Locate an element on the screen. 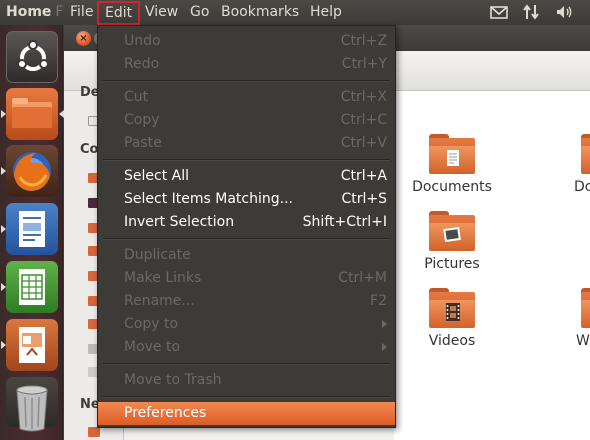 This screenshot has height=440, width=590. menu-edit: Edit is located at coordinates (119, 13).